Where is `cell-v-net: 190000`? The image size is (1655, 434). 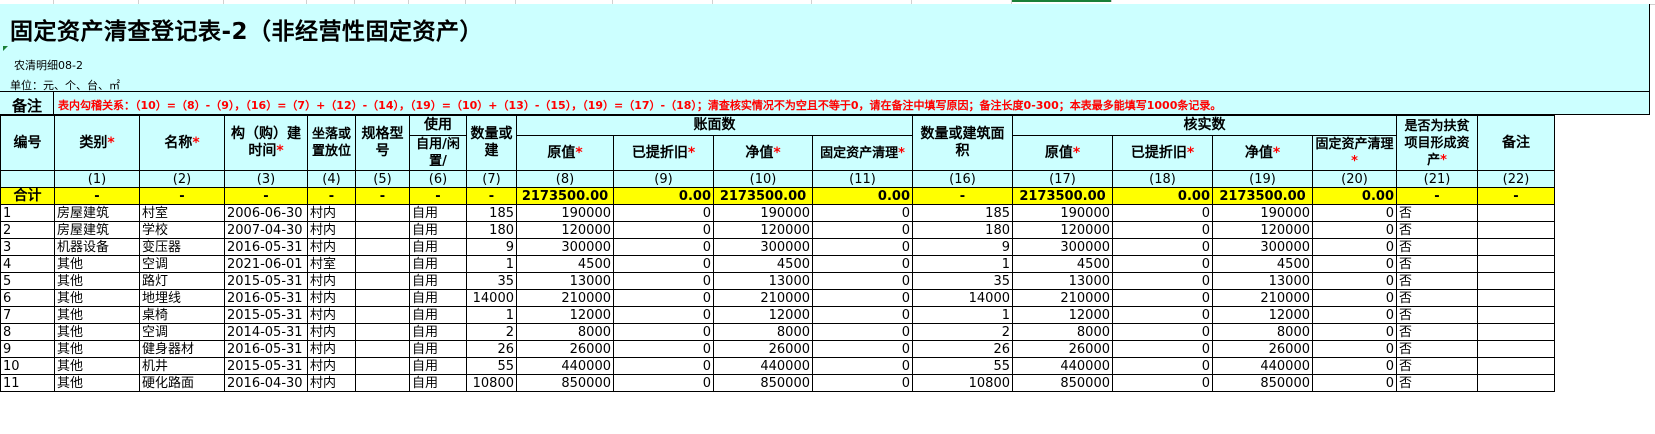 cell-v-net: 190000 is located at coordinates (1262, 213).